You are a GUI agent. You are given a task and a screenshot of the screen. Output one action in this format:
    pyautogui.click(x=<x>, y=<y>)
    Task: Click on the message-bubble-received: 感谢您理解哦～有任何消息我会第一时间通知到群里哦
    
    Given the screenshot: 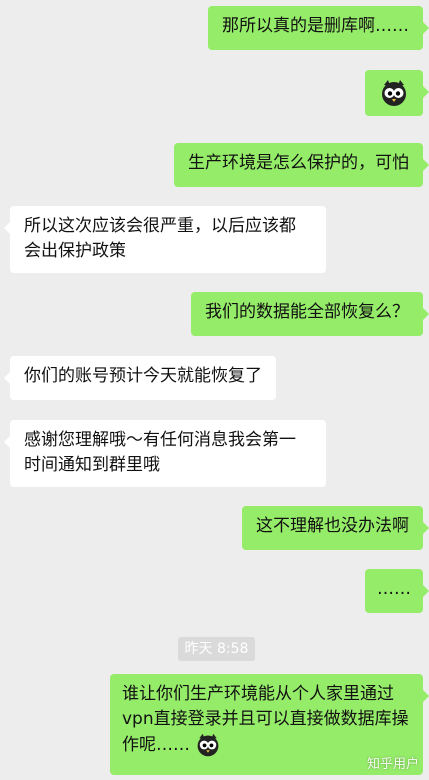 What is the action you would take?
    pyautogui.click(x=165, y=453)
    